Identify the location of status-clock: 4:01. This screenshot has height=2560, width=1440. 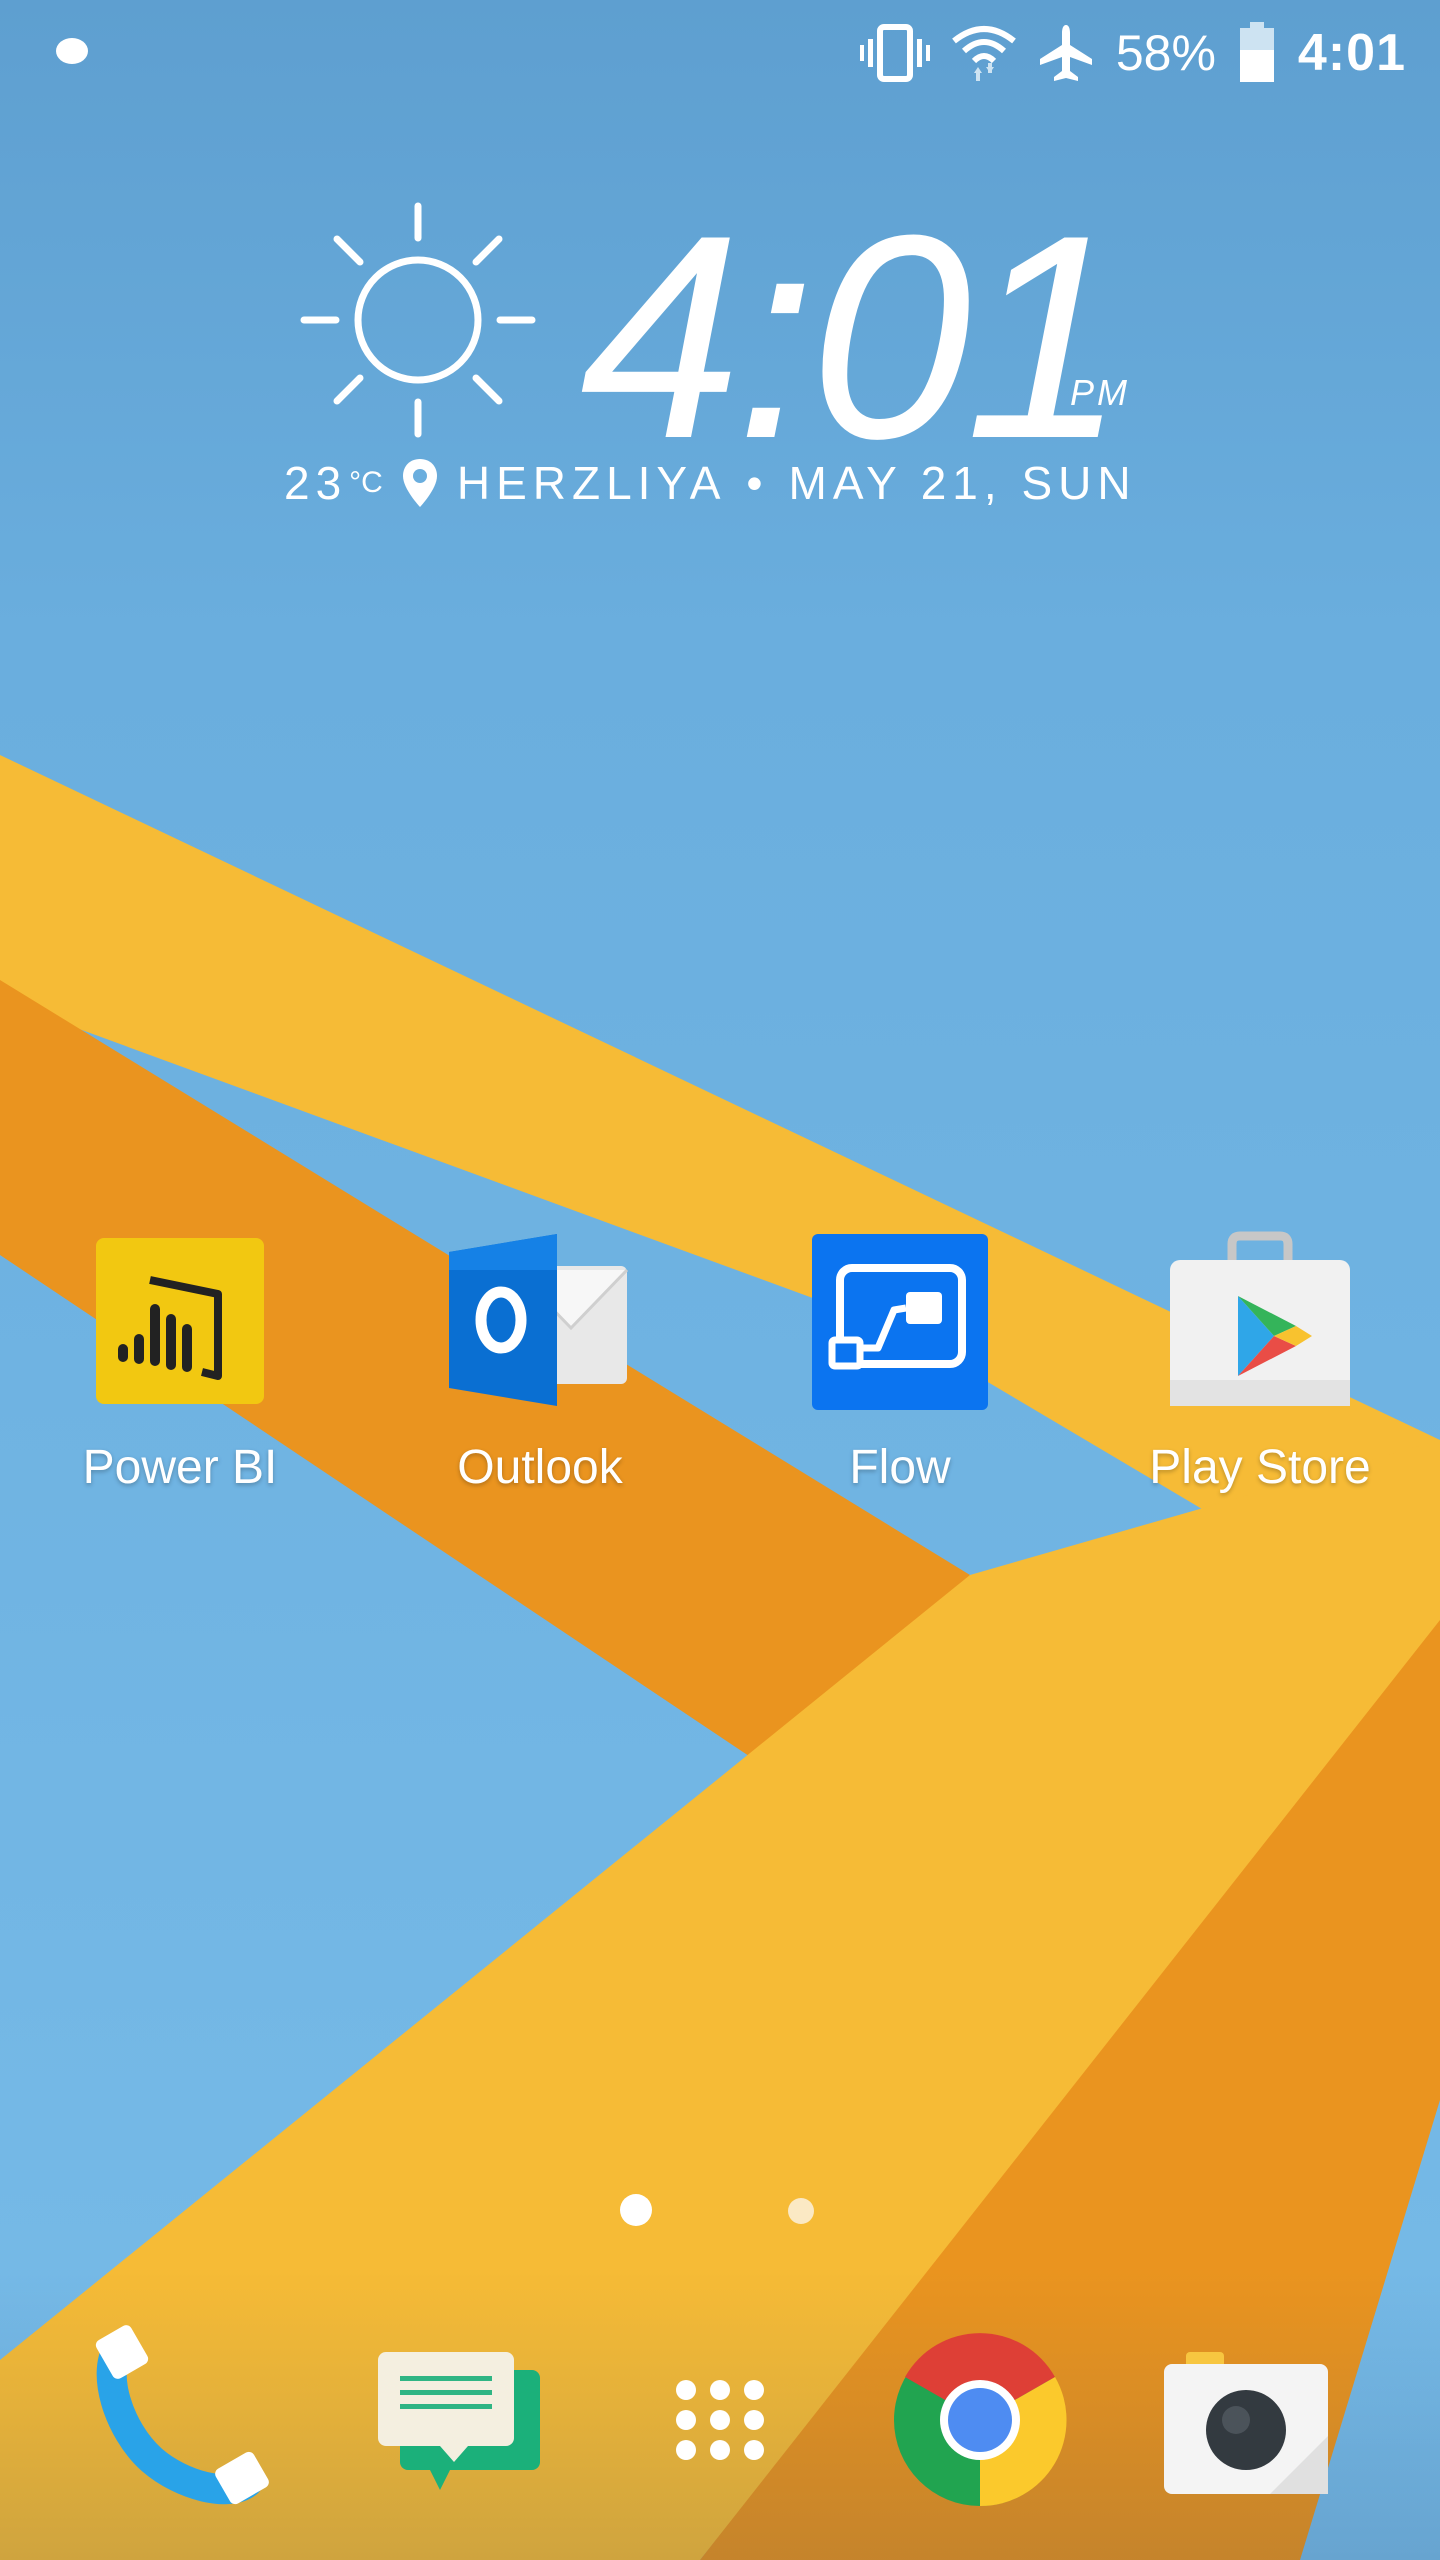
(1351, 53).